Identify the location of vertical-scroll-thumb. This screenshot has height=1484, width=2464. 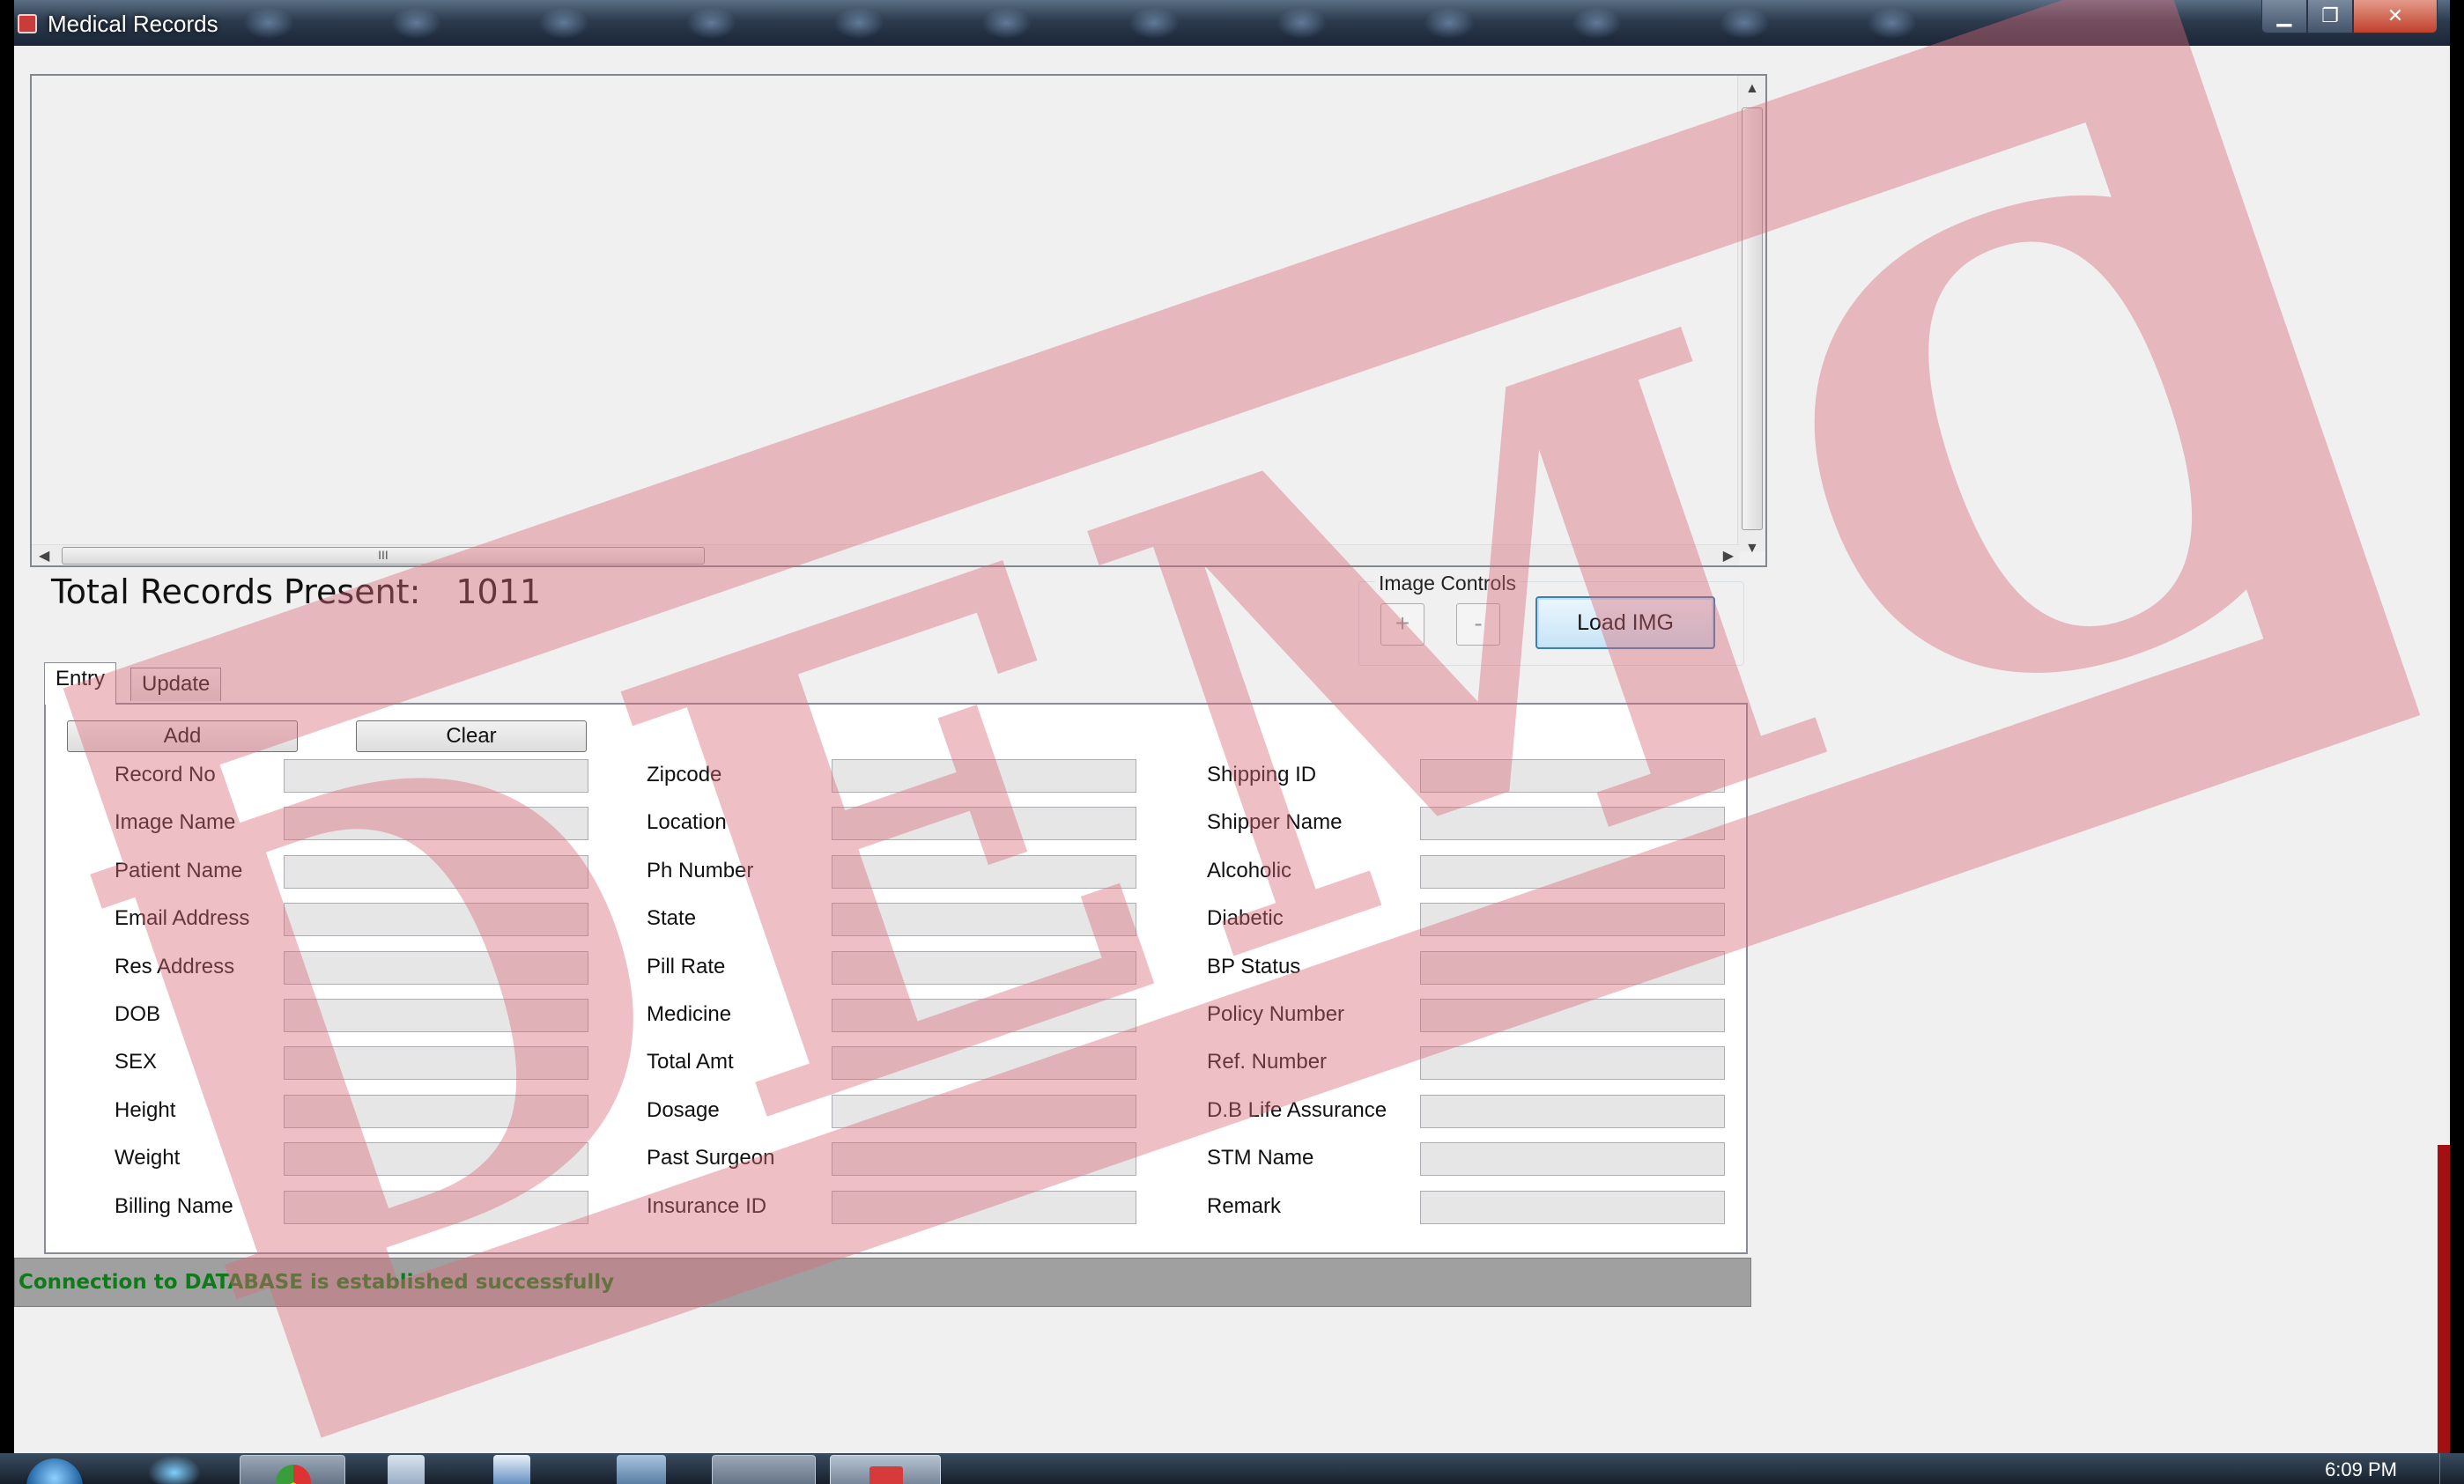
(1752, 318).